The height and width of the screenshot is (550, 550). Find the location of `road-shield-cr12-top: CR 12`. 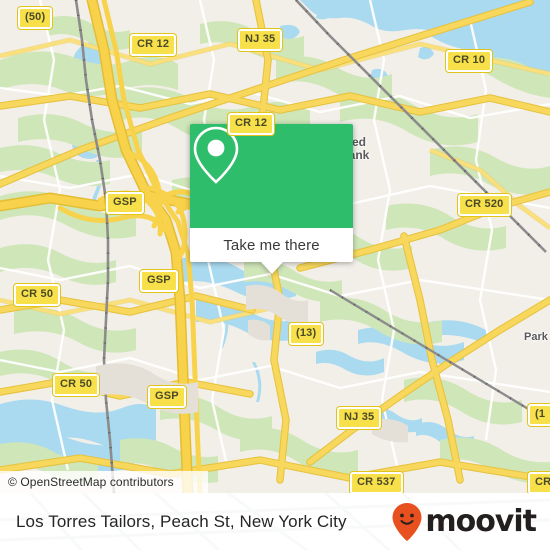

road-shield-cr12-top: CR 12 is located at coordinates (153, 45).